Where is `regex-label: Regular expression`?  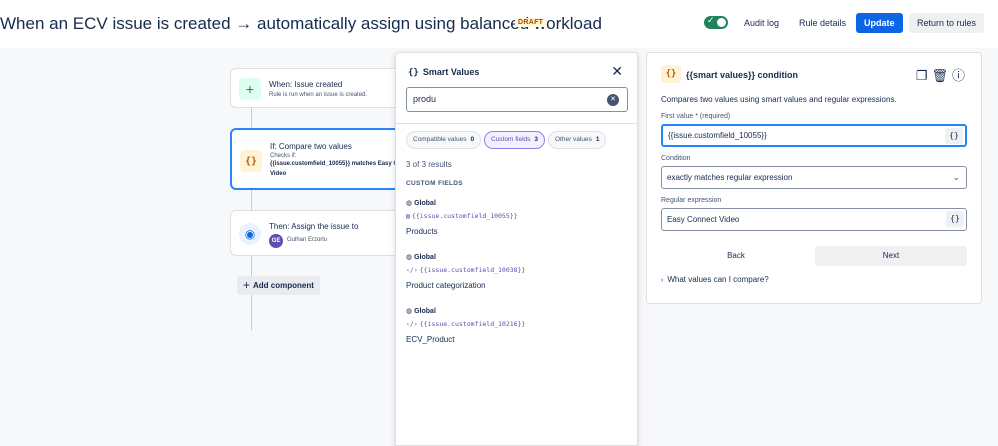
regex-label: Regular expression is located at coordinates (691, 200).